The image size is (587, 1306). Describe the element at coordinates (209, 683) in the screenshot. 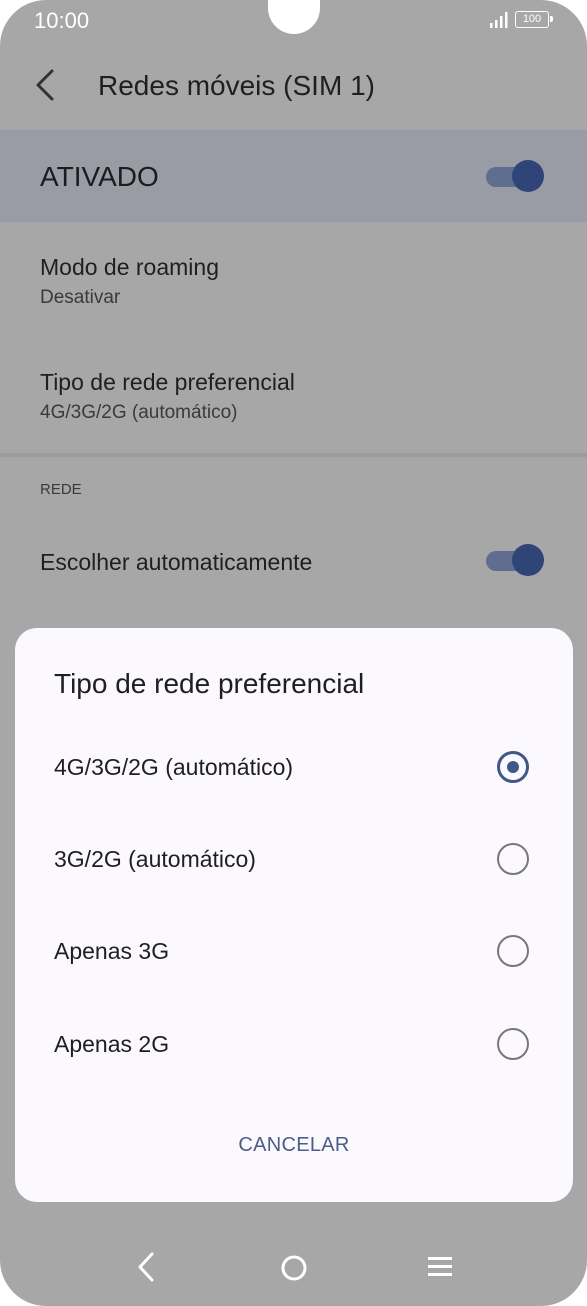

I see `dialog-title: Tipo de rede preferencial` at that location.